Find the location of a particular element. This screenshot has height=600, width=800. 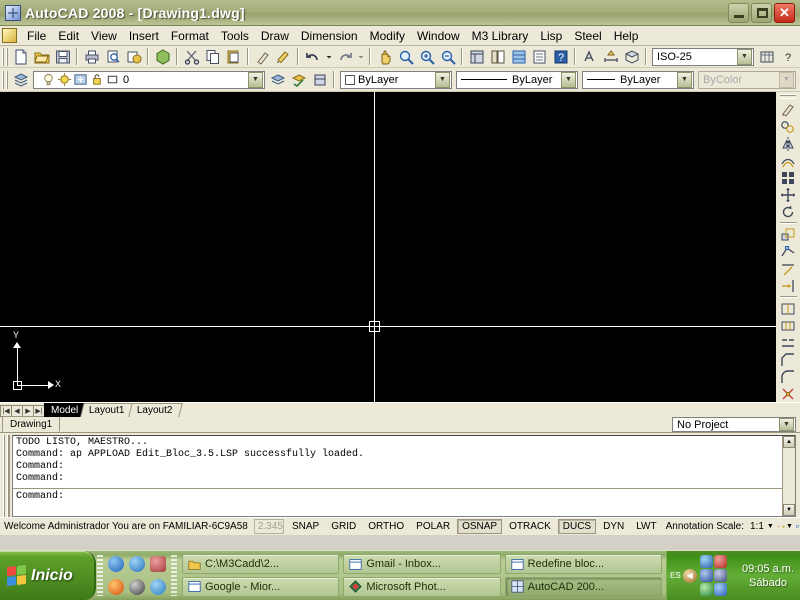

annotation-lock-icon is located at coordinates (783, 526).